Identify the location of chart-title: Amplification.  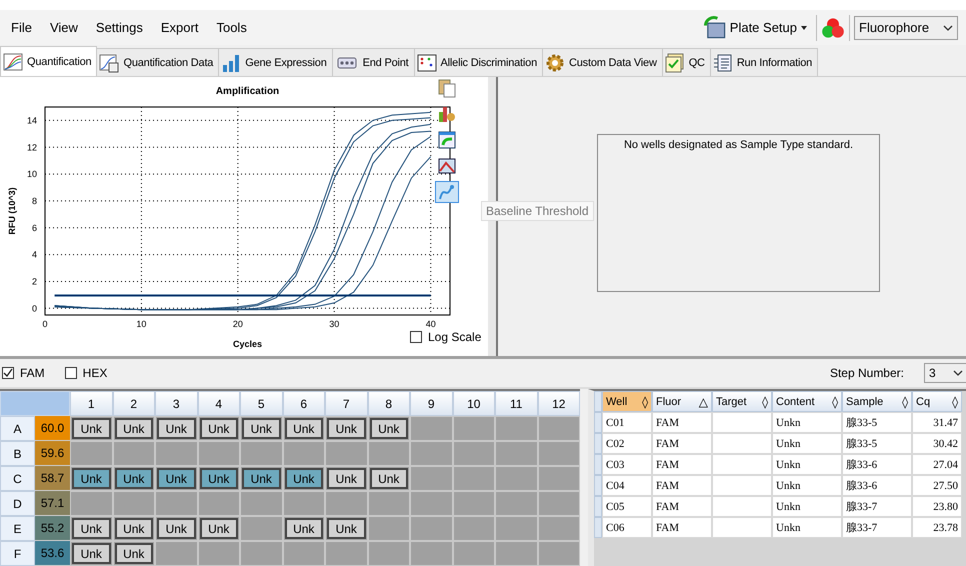
(248, 91).